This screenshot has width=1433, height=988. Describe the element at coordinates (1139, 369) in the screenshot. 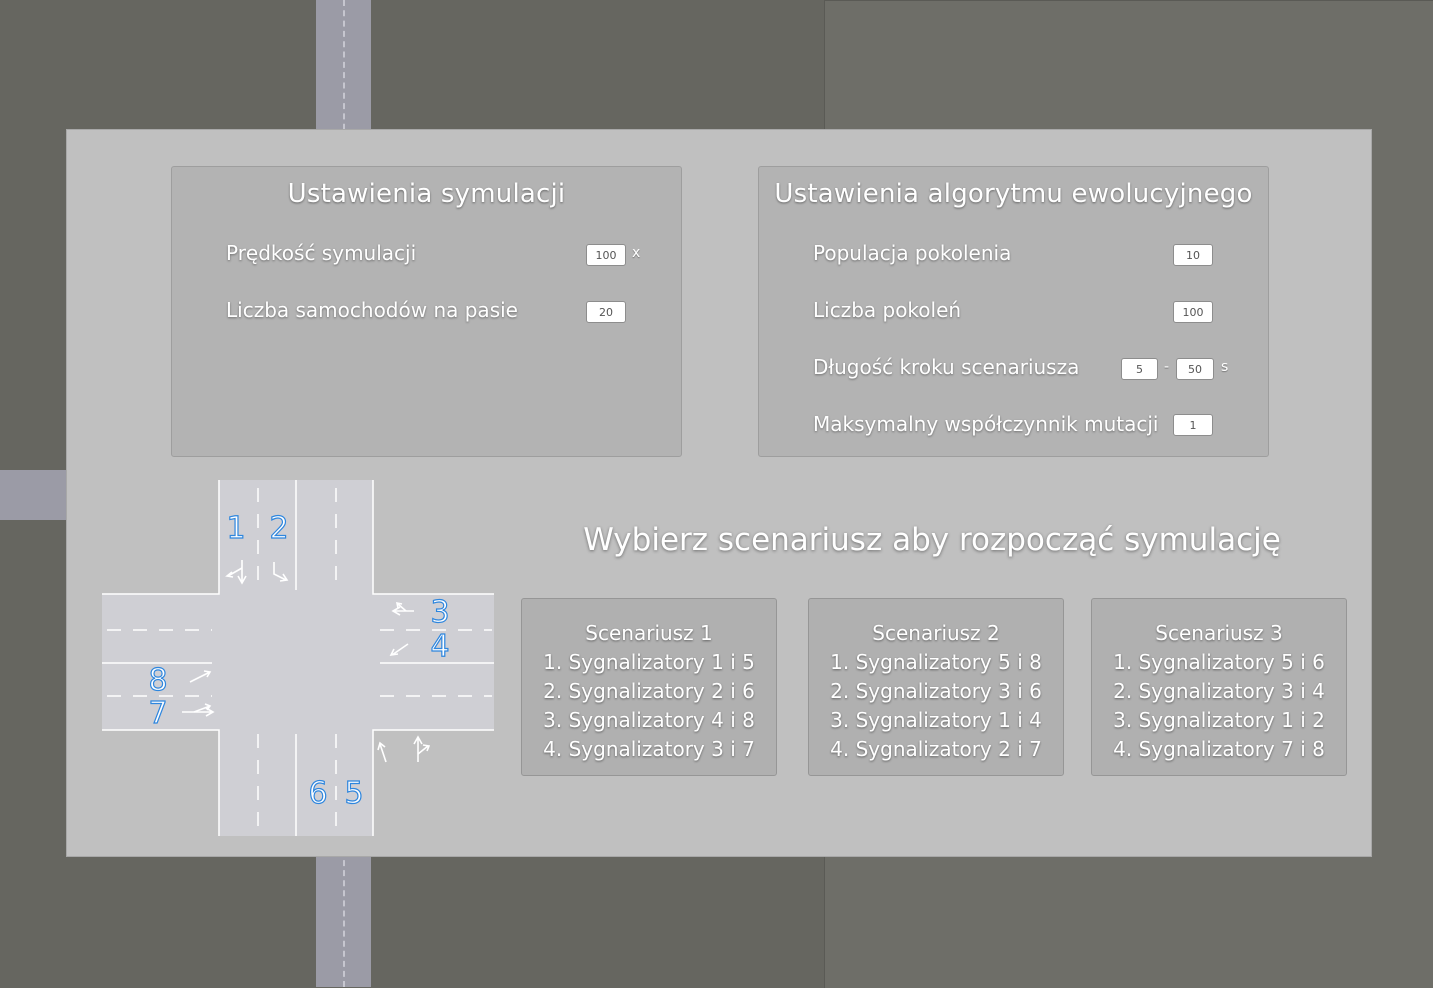

I see `step-min-input` at that location.